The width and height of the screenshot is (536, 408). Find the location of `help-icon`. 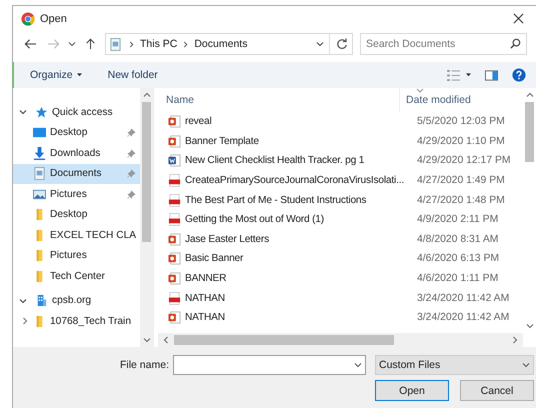

help-icon is located at coordinates (519, 75).